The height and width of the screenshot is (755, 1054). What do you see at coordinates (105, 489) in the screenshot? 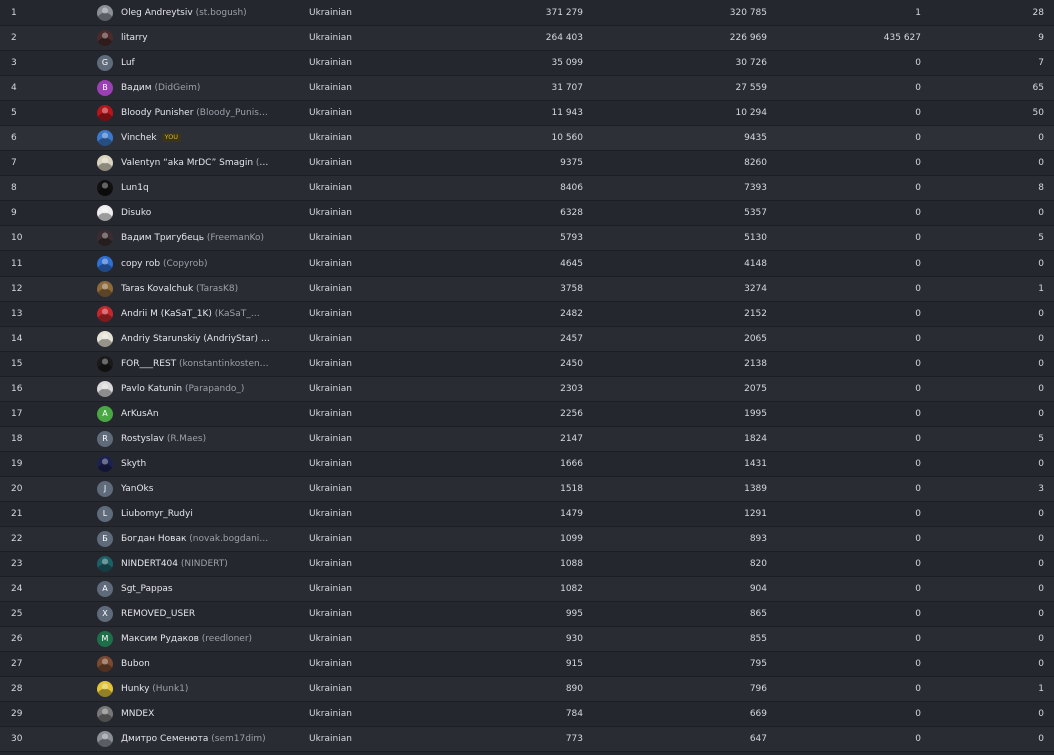
I see `avatar: J` at bounding box center [105, 489].